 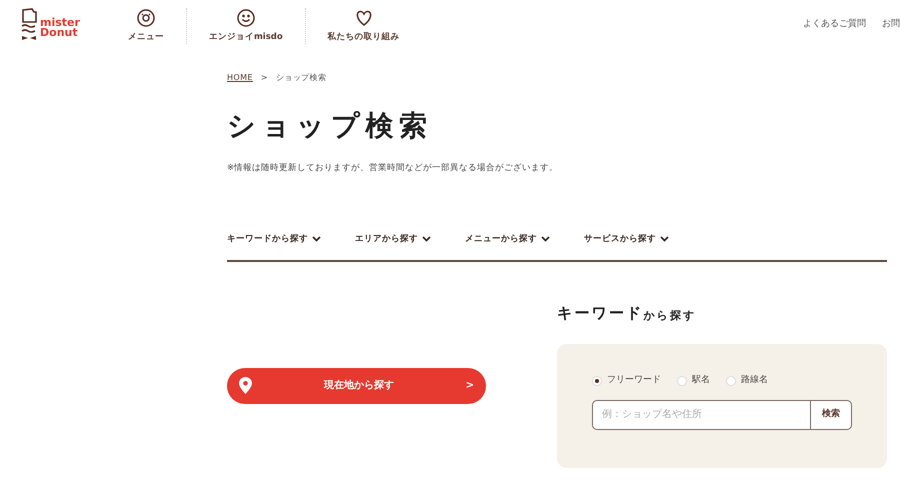 I want to click on page-title: ショップ検索, so click(x=330, y=126).